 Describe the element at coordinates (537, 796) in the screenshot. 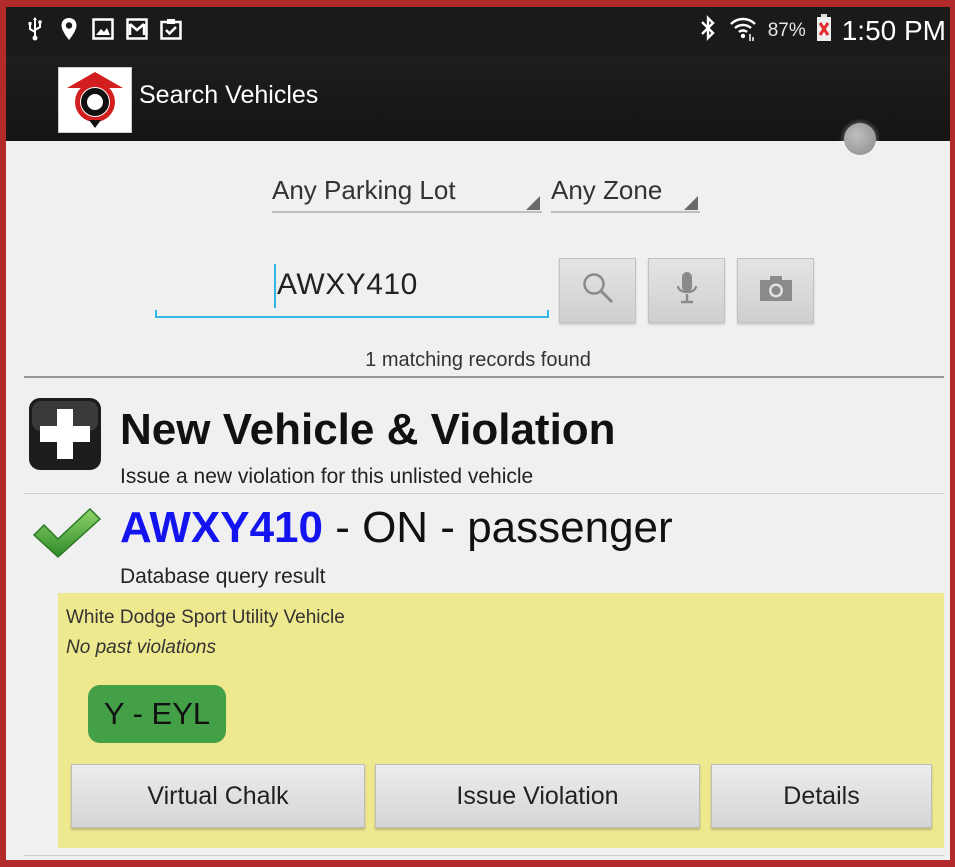

I see `issue-violation-button: Issue Violation` at that location.